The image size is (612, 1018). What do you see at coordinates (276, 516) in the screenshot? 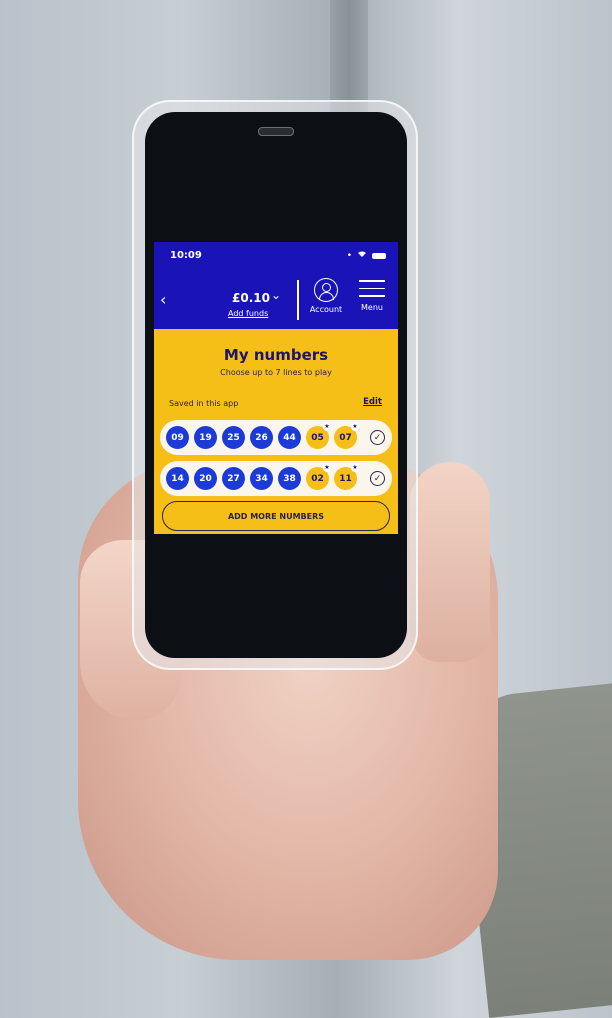
I see `add-more-numbers-button: ADD MORE NUMBERS` at bounding box center [276, 516].